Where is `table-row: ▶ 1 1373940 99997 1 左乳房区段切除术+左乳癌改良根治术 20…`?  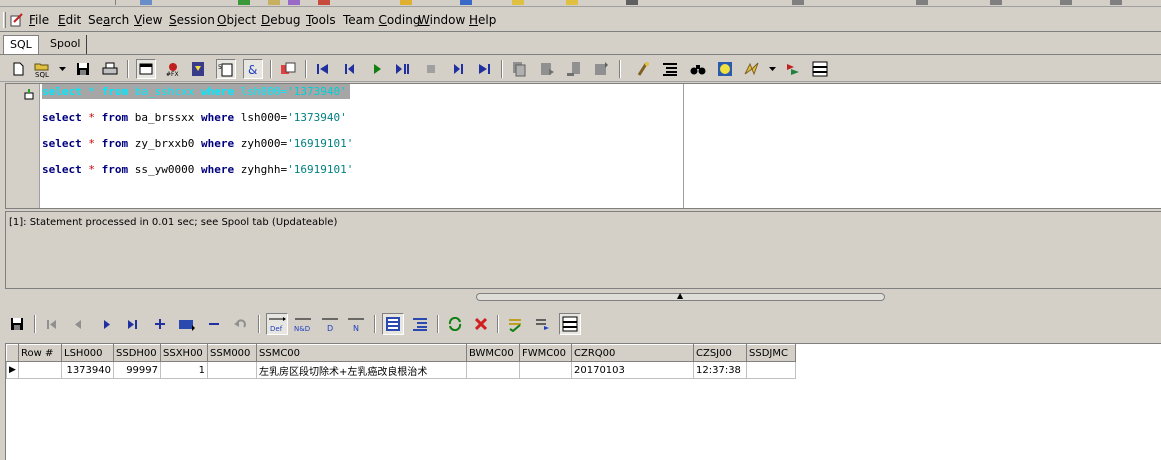
table-row: ▶ 1 1373940 99997 1 左乳房区段切除术+左乳癌改良根治术 20… is located at coordinates (401, 370).